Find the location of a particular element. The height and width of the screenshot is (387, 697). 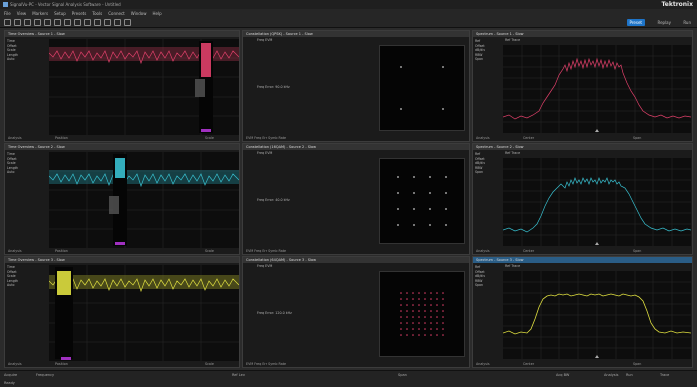

preset-button: Preset is located at coordinates (635, 22).